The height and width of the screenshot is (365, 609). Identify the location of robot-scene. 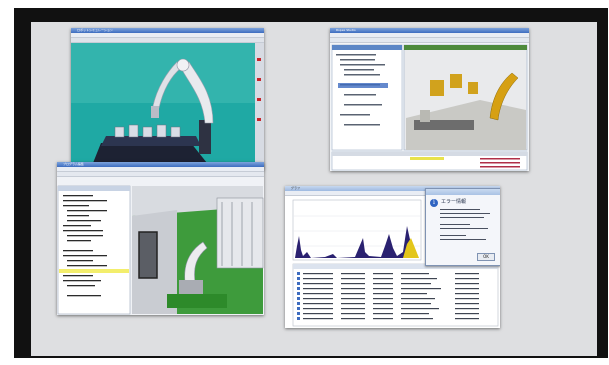
(167, 106).